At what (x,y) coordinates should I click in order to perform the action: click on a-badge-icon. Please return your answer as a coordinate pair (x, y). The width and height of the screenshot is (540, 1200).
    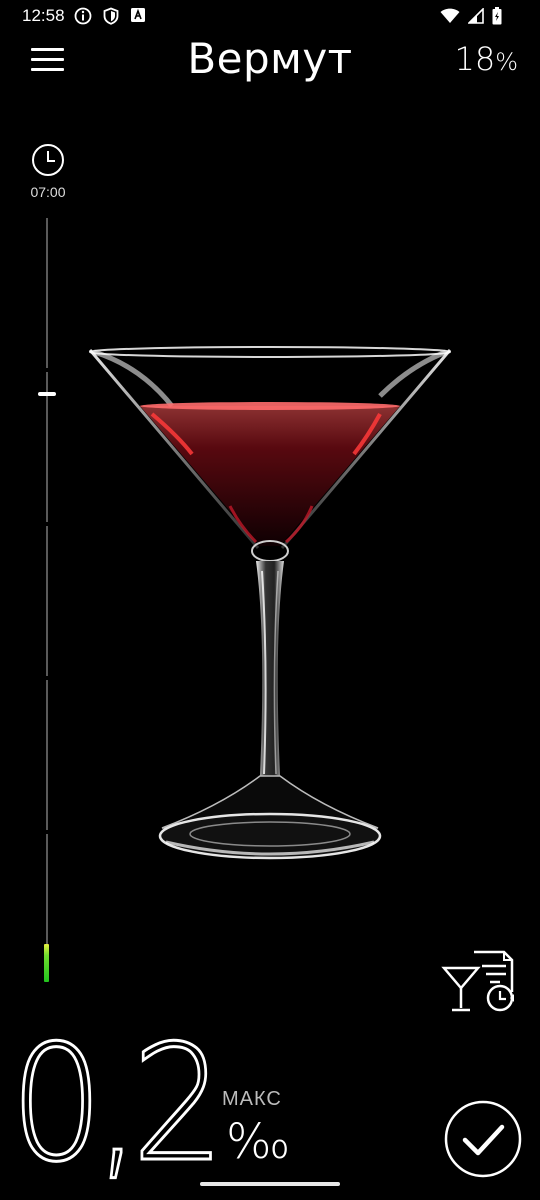
    Looking at the image, I should click on (138, 18).